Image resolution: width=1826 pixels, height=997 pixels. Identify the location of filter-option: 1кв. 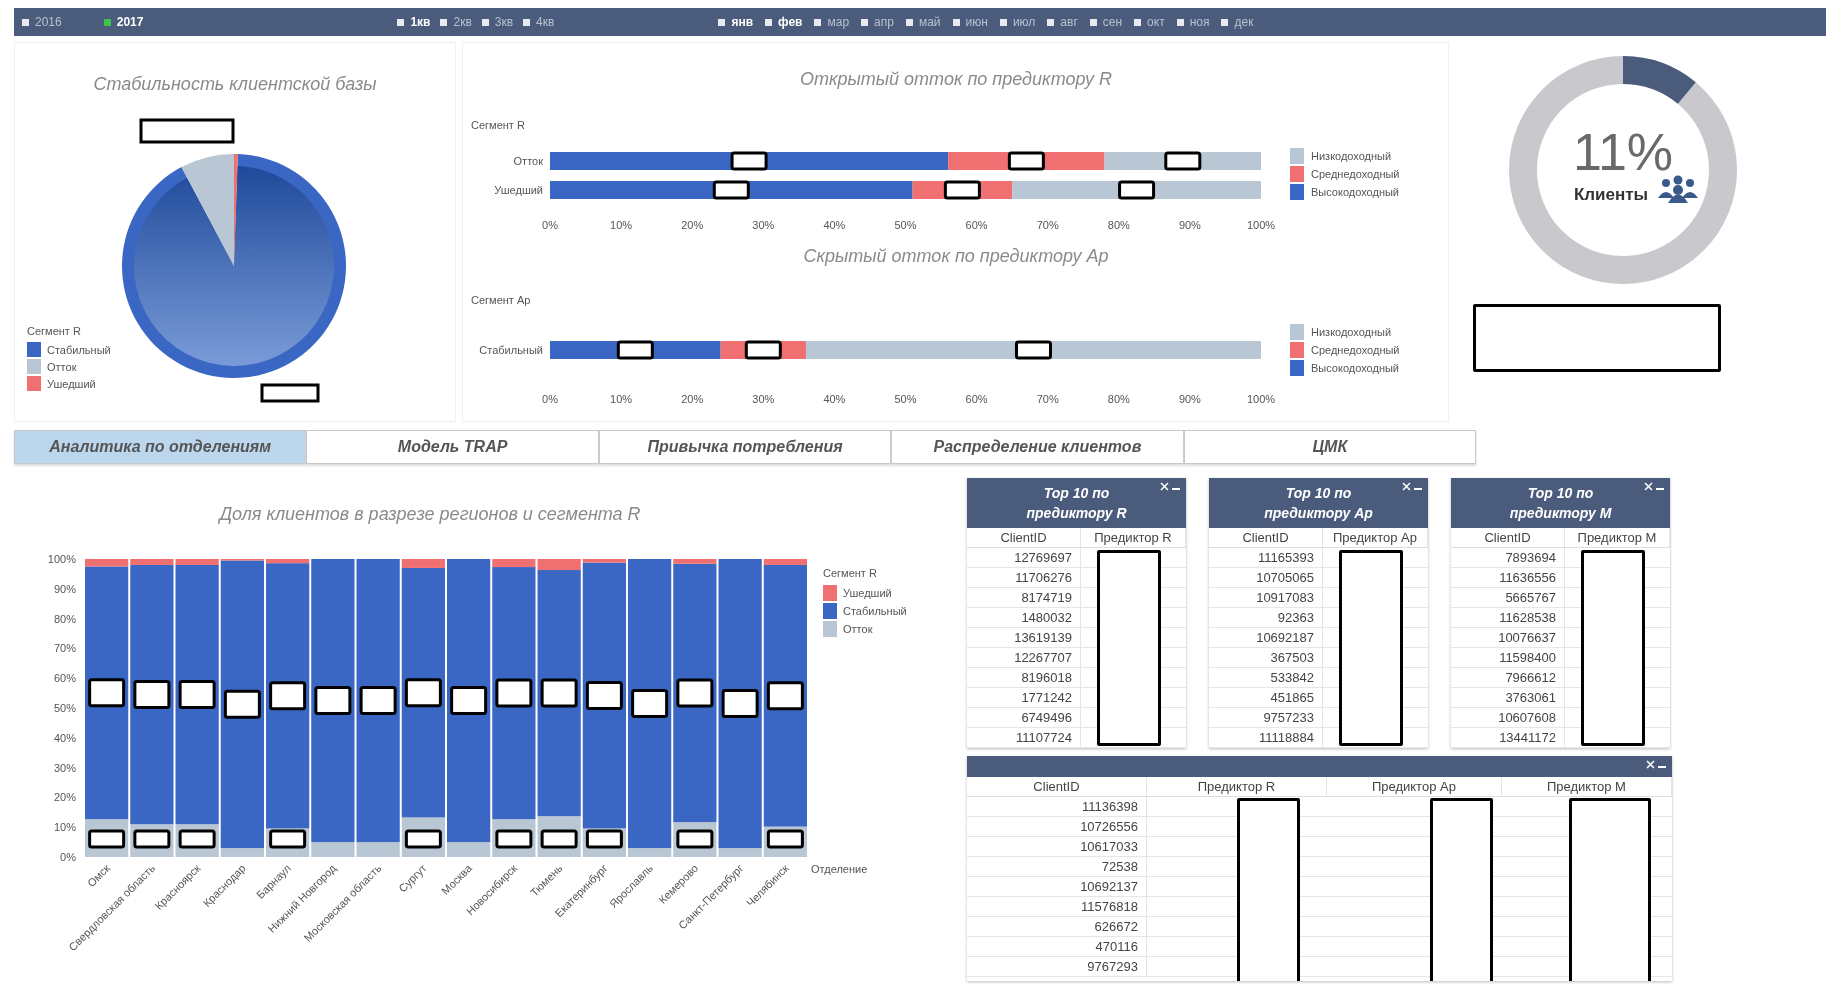
(414, 22).